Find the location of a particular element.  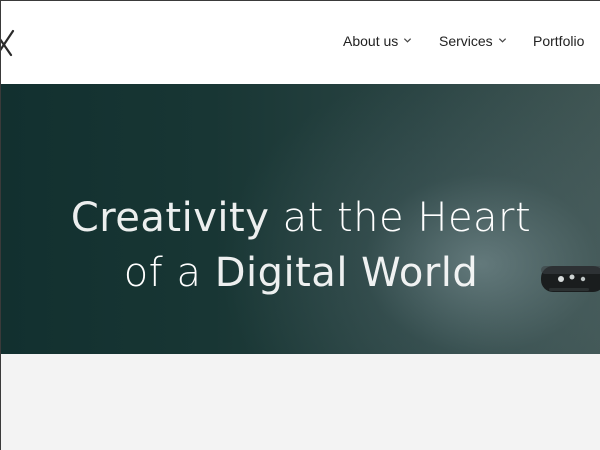

nav-item-portfolio: Portfolio is located at coordinates (558, 41).